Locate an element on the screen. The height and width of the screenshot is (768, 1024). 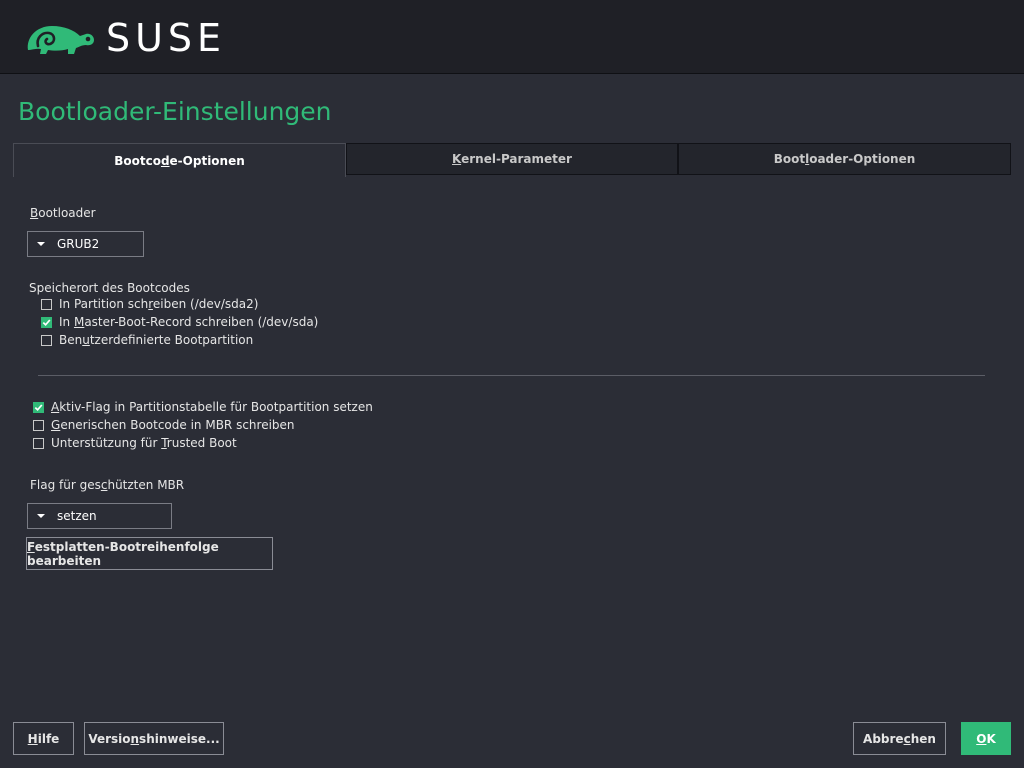
tab-label: Kernel-Parameter is located at coordinates (512, 159).